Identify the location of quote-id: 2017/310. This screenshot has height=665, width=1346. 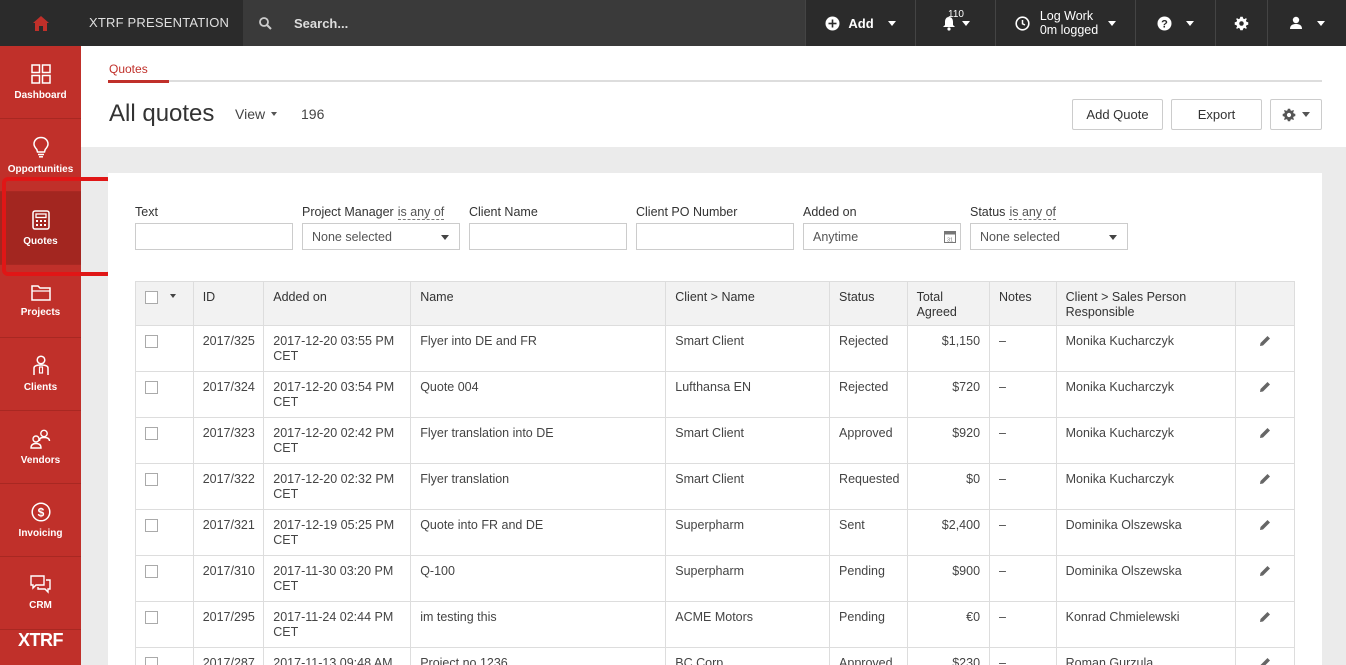
(229, 578).